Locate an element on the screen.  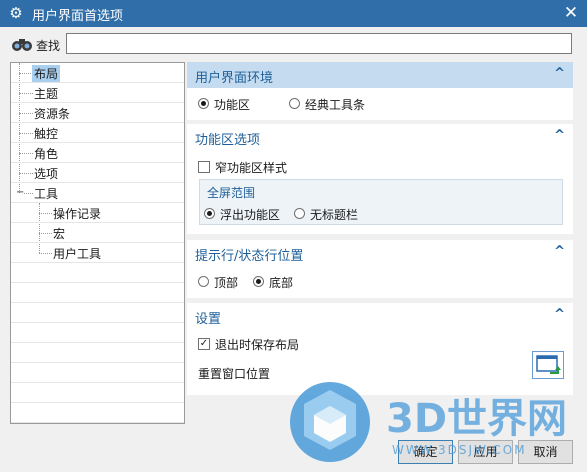
collapse-icon: − is located at coordinates (20, 193).